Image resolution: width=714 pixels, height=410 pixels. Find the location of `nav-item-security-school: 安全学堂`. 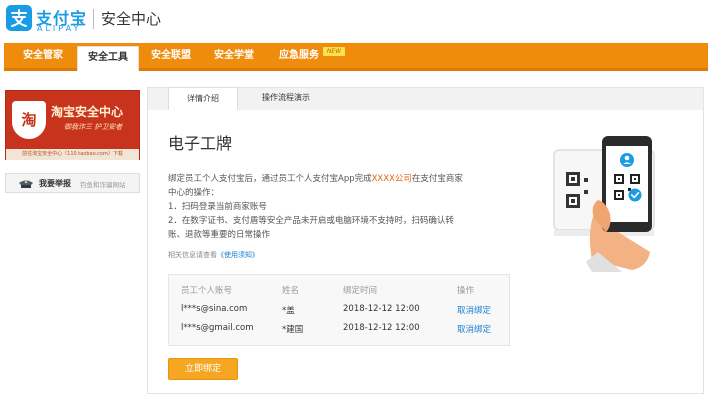

nav-item-security-school: 安全学堂 is located at coordinates (234, 55).